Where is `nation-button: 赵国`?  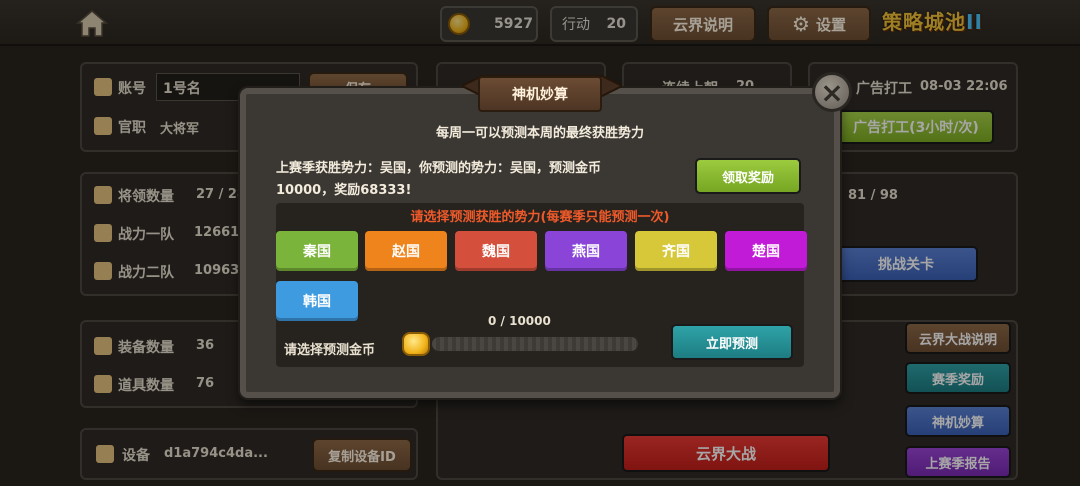 nation-button: 赵国 is located at coordinates (406, 251).